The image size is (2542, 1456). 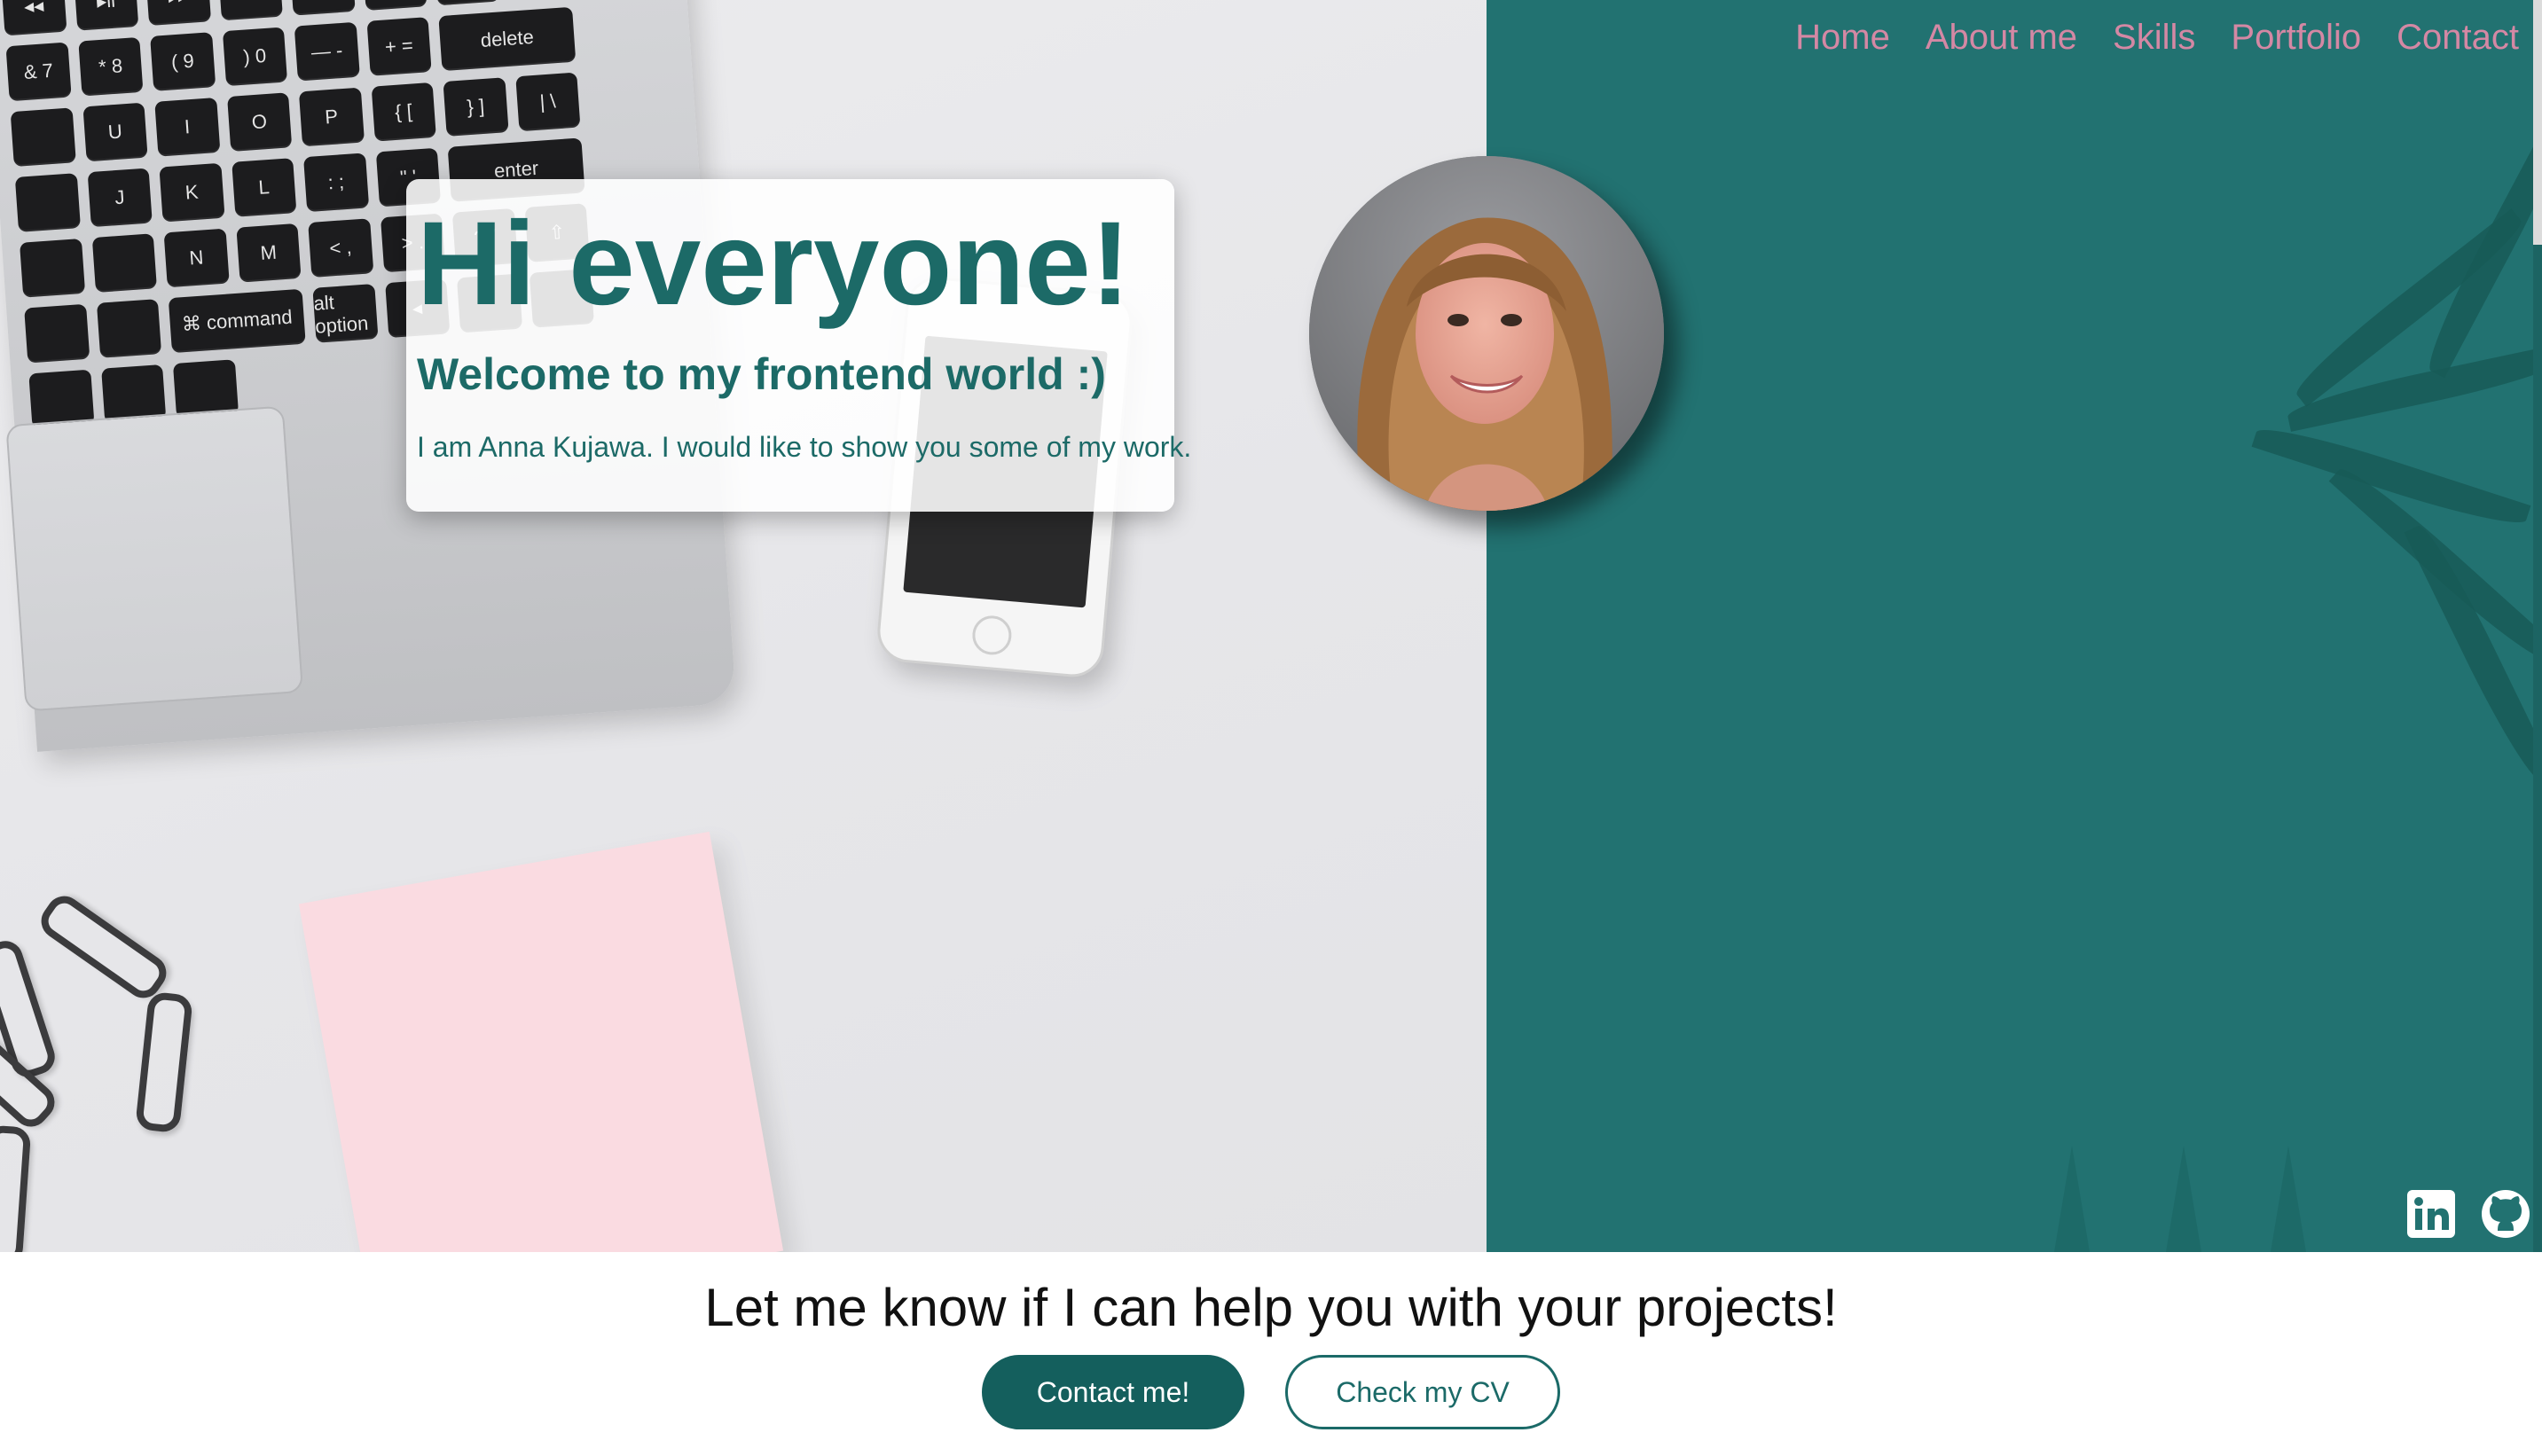 What do you see at coordinates (992, 635) in the screenshot?
I see `phone-home-button` at bounding box center [992, 635].